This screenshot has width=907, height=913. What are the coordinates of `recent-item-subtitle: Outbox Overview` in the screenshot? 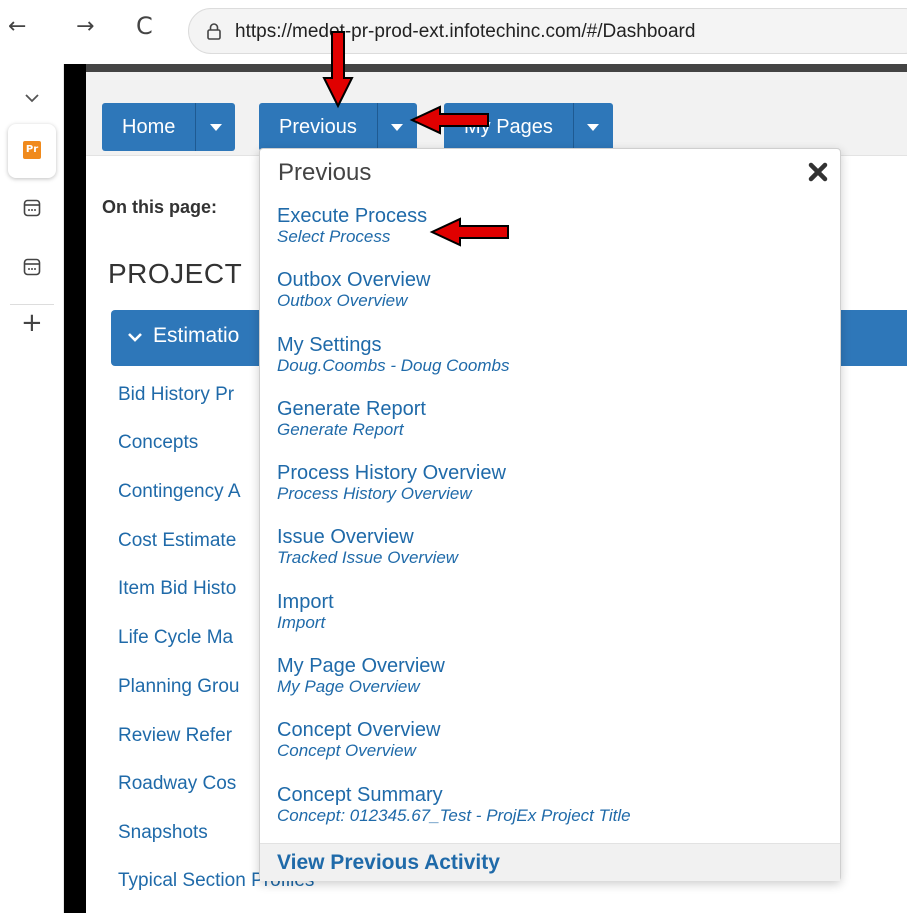 It's located at (342, 300).